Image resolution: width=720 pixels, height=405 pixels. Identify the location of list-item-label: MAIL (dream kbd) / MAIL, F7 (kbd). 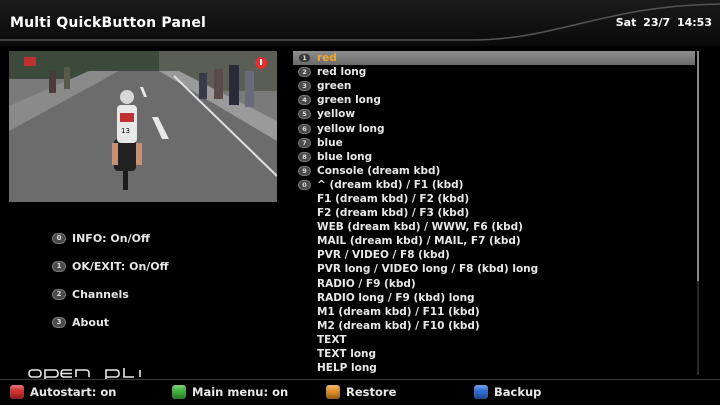
(419, 241).